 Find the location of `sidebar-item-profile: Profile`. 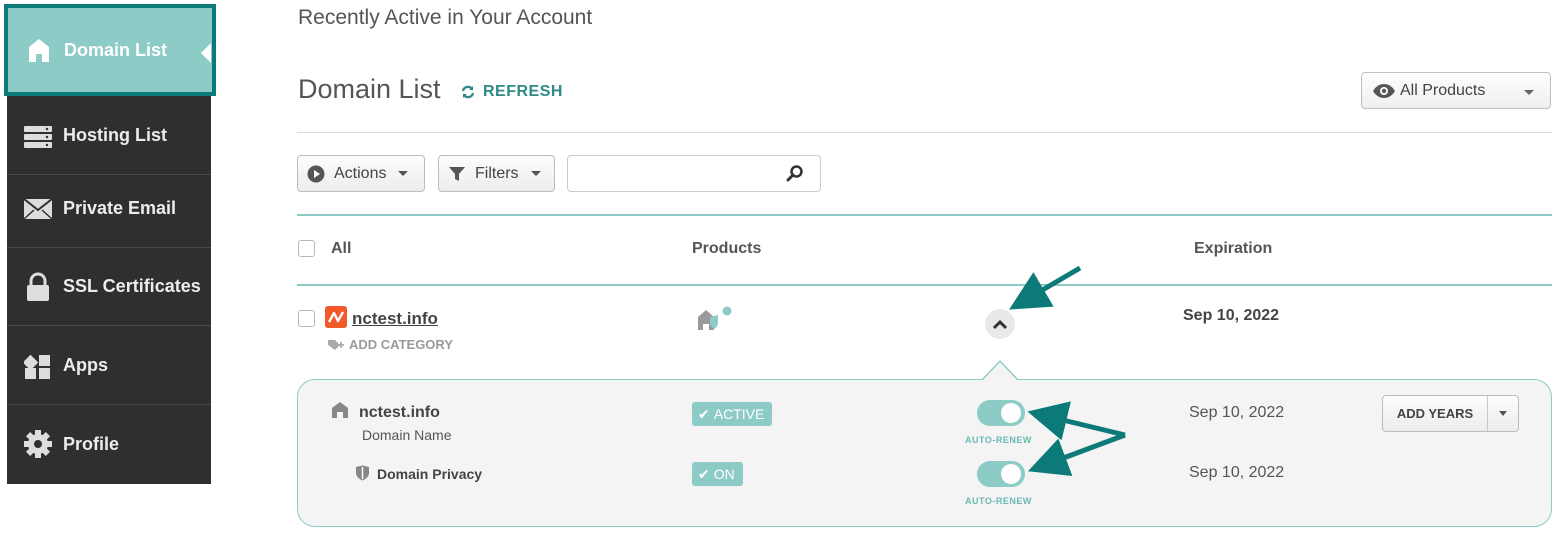

sidebar-item-profile: Profile is located at coordinates (109, 444).